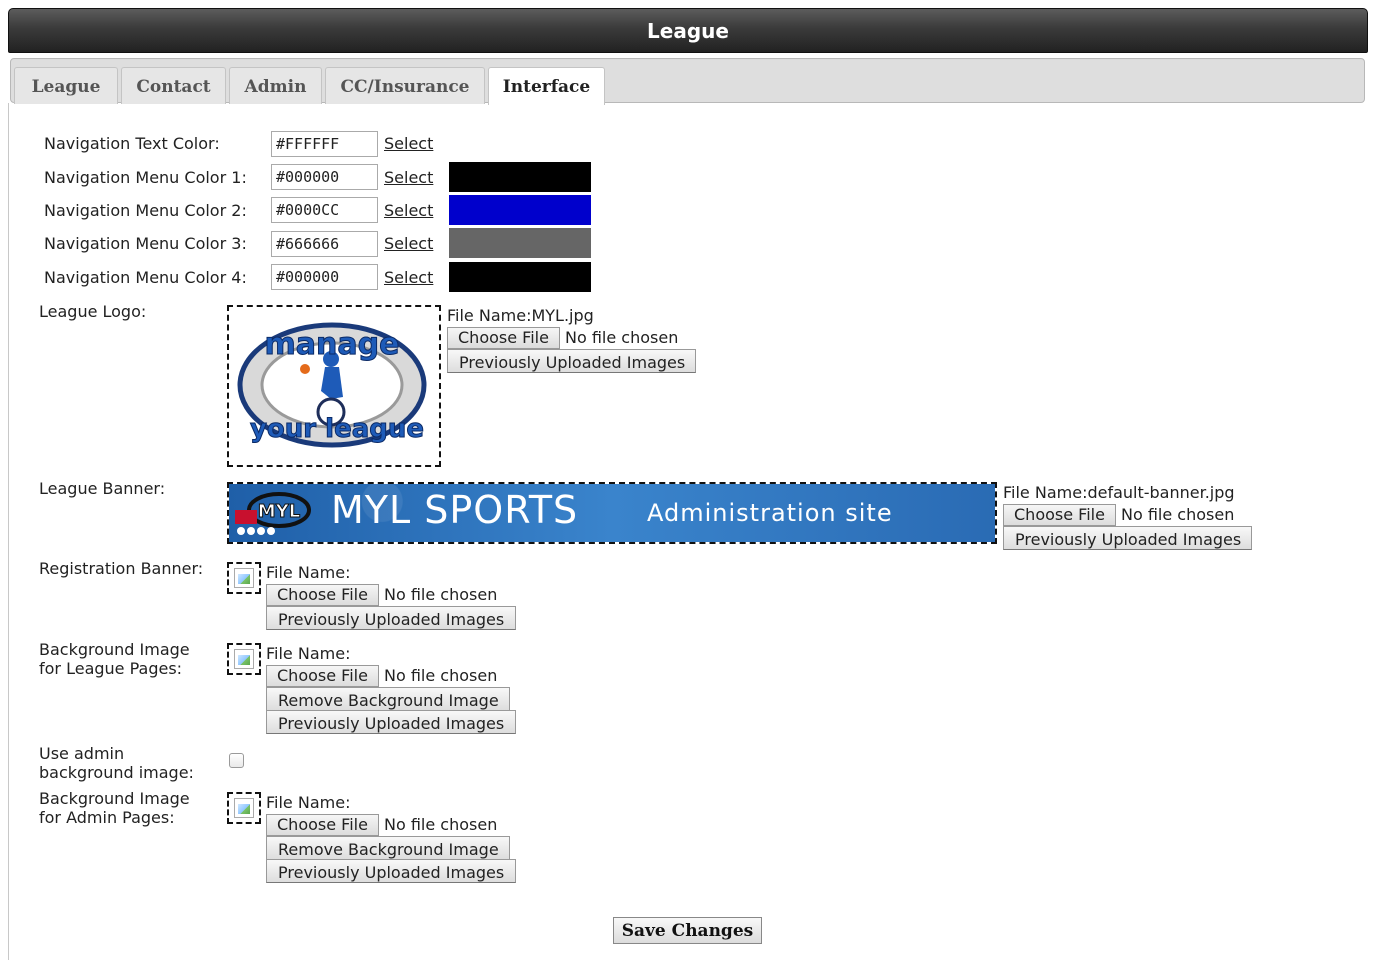 The image size is (1373, 960). Describe the element at coordinates (114, 798) in the screenshot. I see `bg-admin-label-line1: Background Image` at that location.